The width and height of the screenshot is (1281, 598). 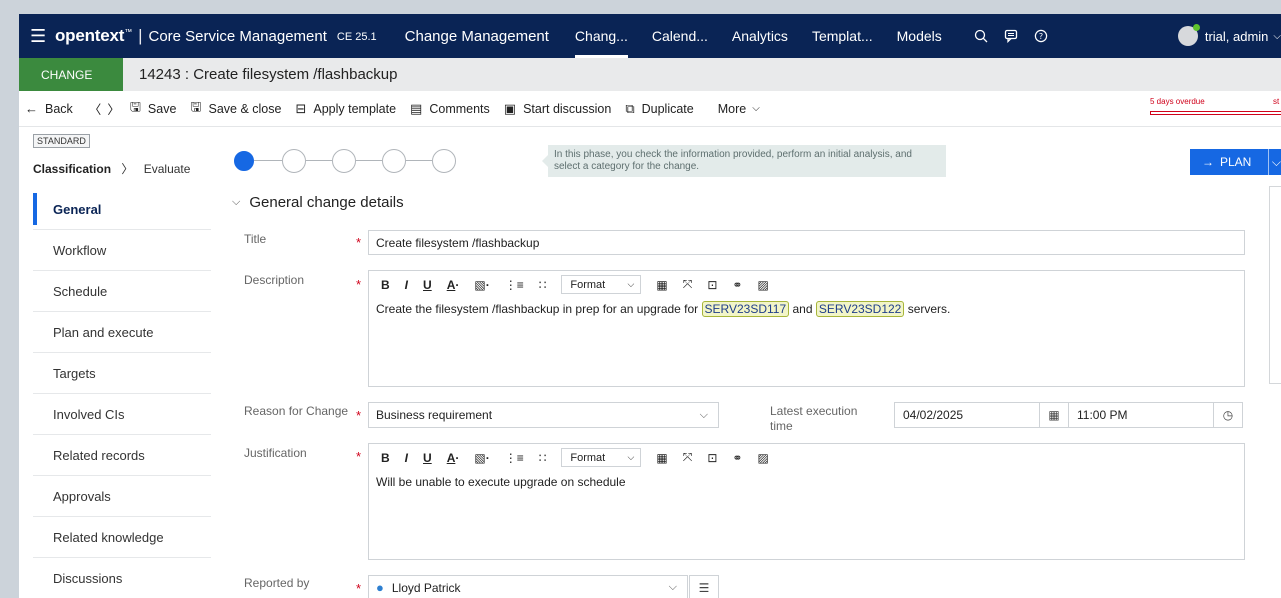 What do you see at coordinates (739, 109) in the screenshot?
I see `more-button: More ⌵` at bounding box center [739, 109].